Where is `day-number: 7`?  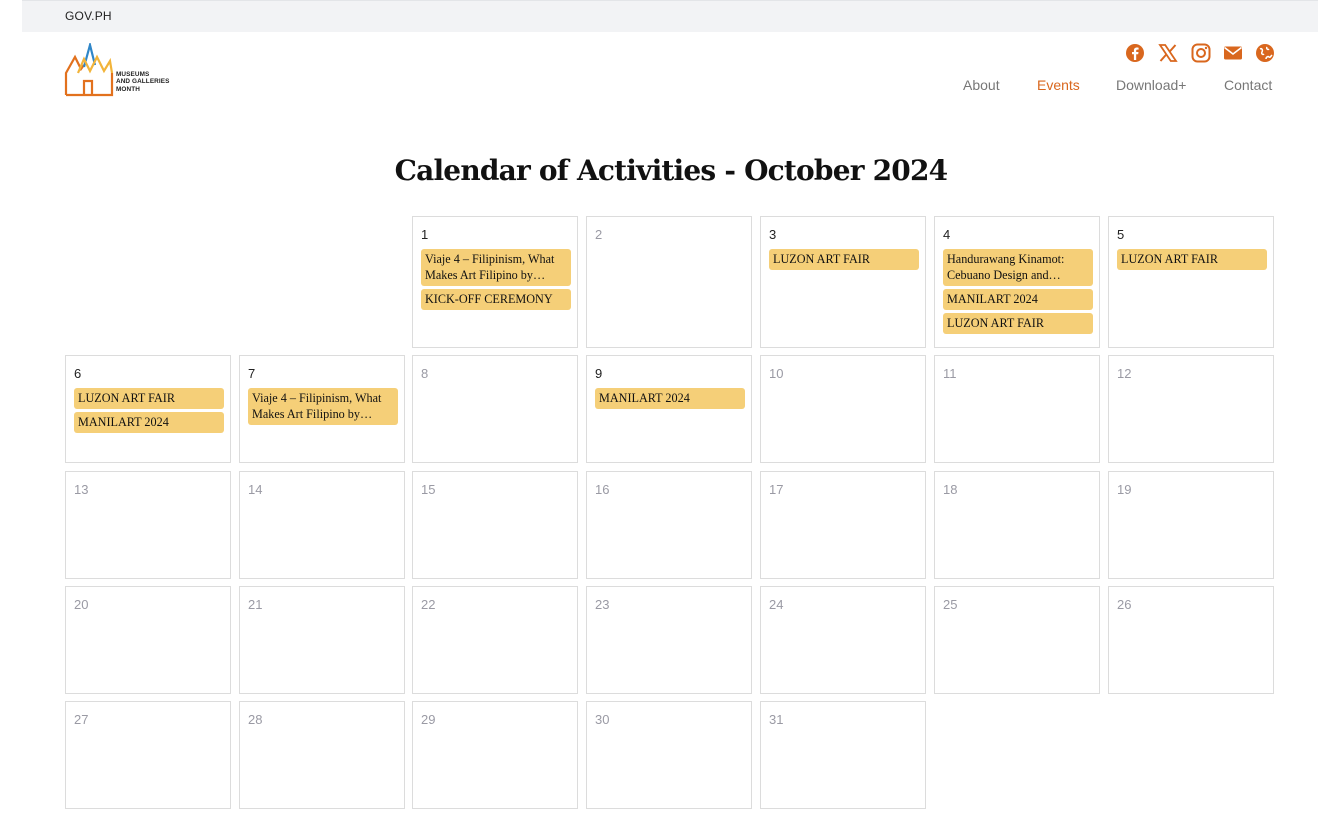
day-number: 7 is located at coordinates (252, 373).